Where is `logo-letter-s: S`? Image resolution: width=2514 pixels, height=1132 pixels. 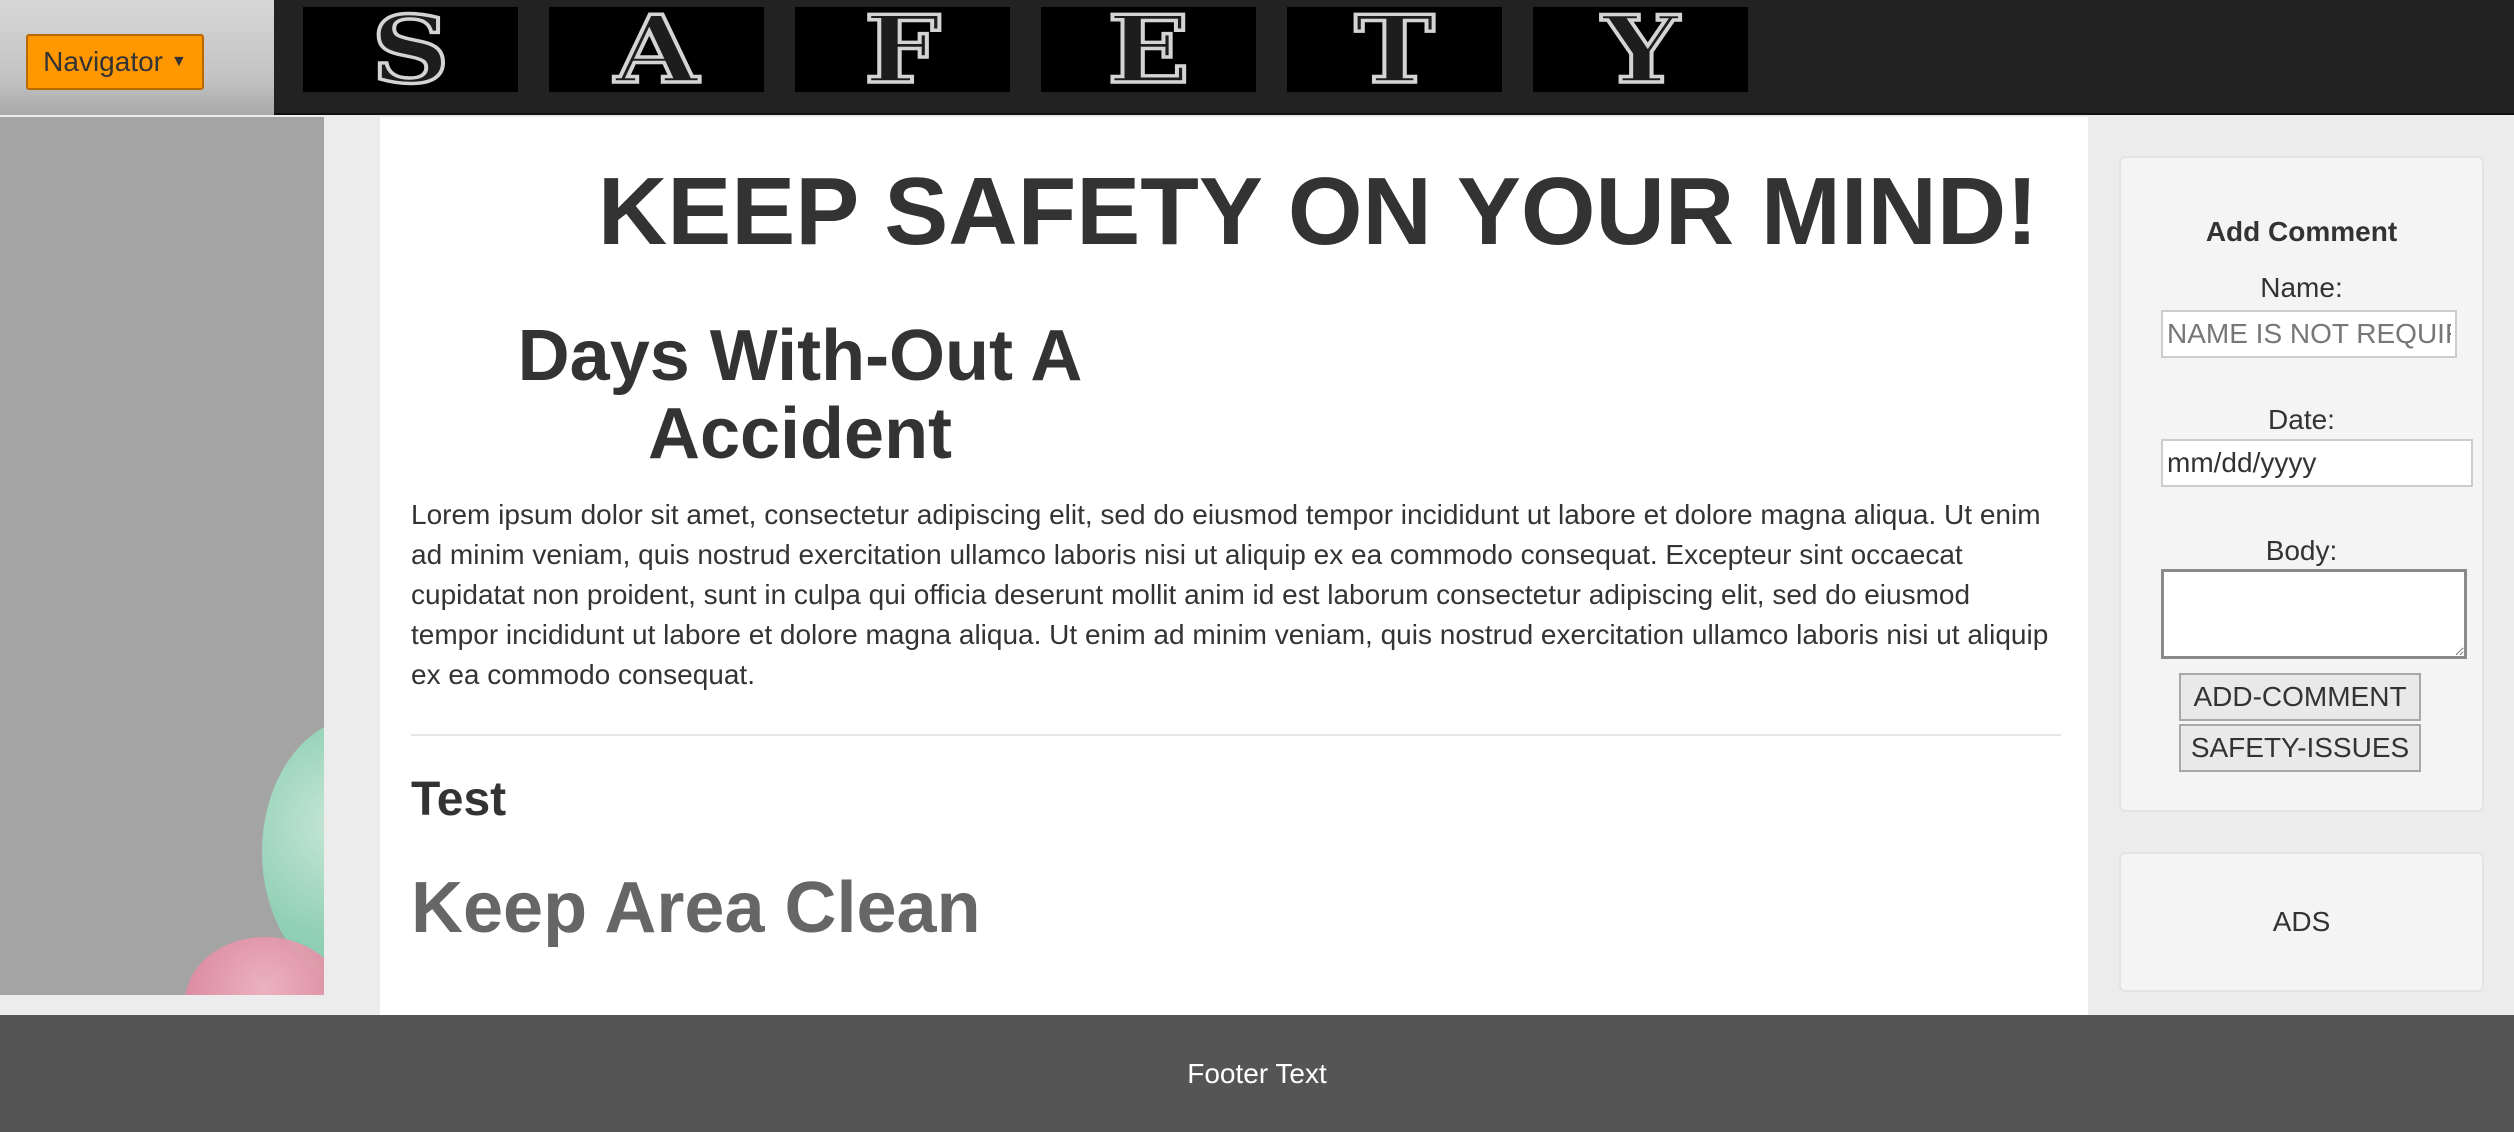 logo-letter-s: S is located at coordinates (410, 49).